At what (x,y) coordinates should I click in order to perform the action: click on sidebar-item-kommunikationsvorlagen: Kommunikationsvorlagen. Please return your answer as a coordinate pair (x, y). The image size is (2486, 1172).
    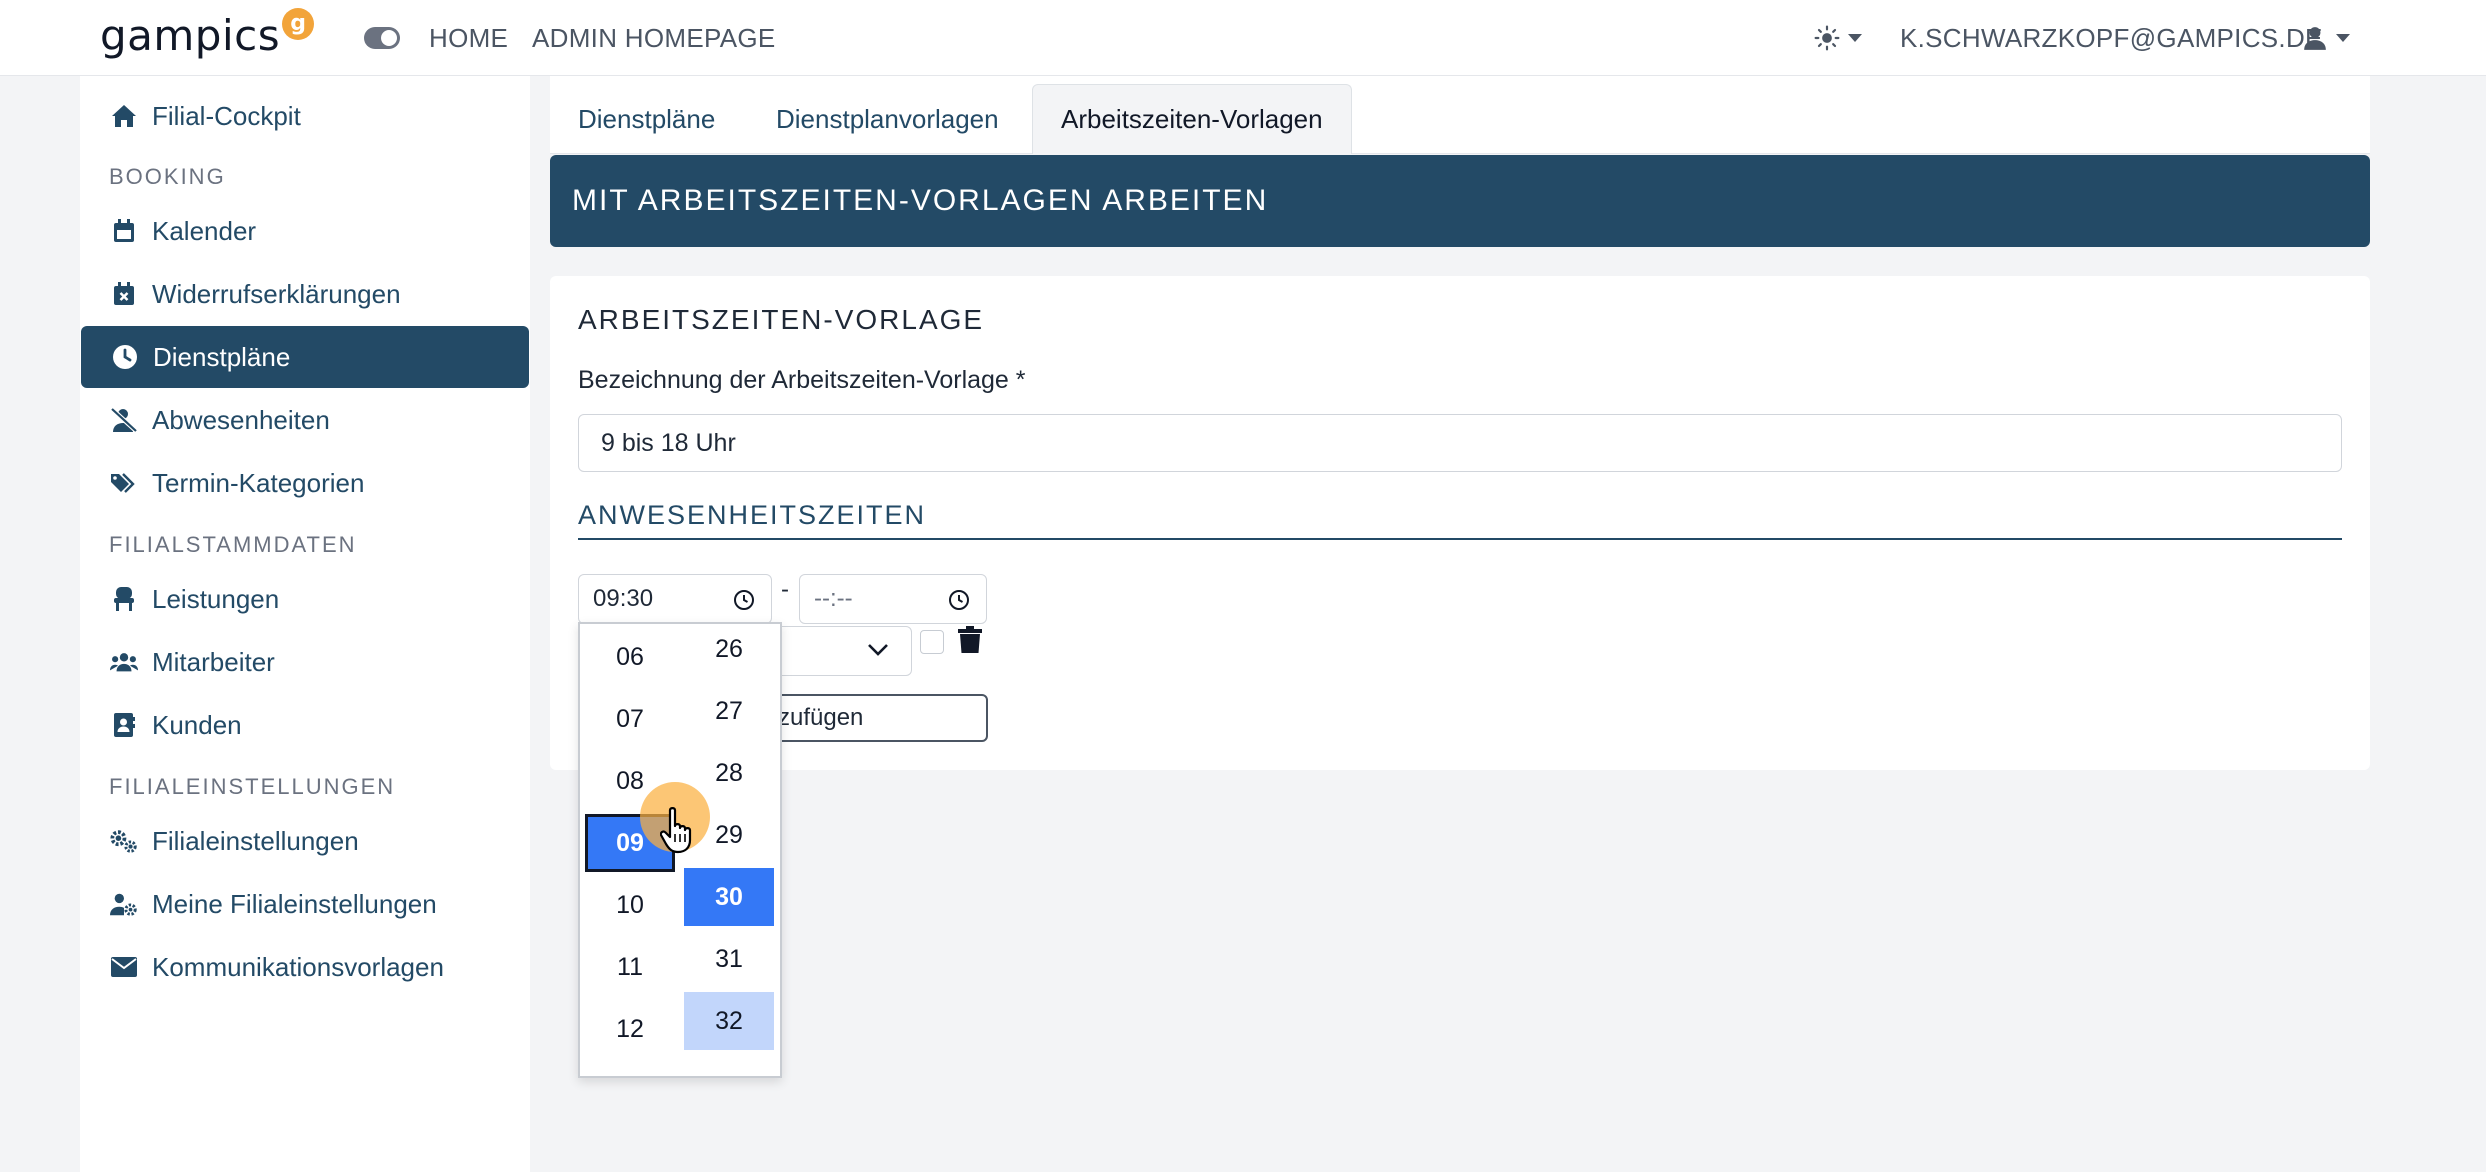
    Looking at the image, I should click on (305, 967).